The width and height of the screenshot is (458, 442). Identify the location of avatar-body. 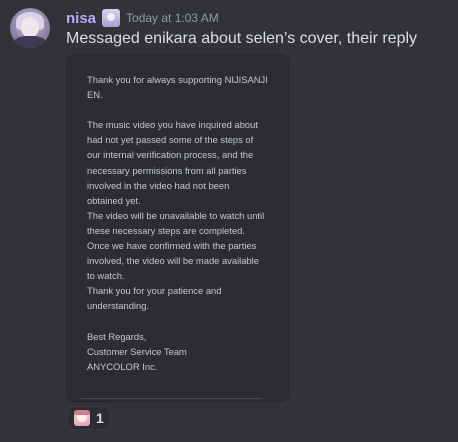
(30, 42).